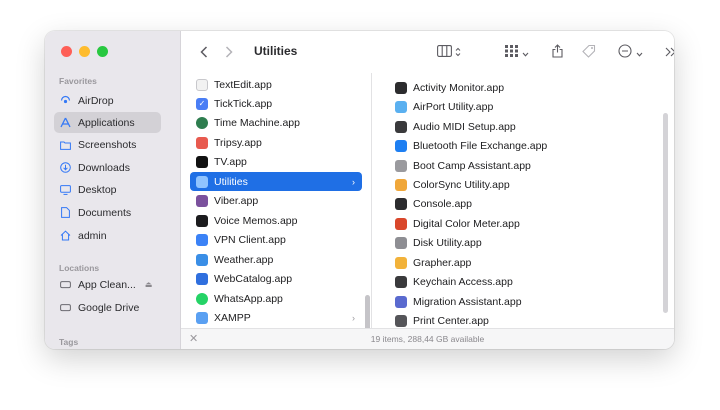  What do you see at coordinates (65, 189) in the screenshot?
I see `desktop-icon` at bounding box center [65, 189].